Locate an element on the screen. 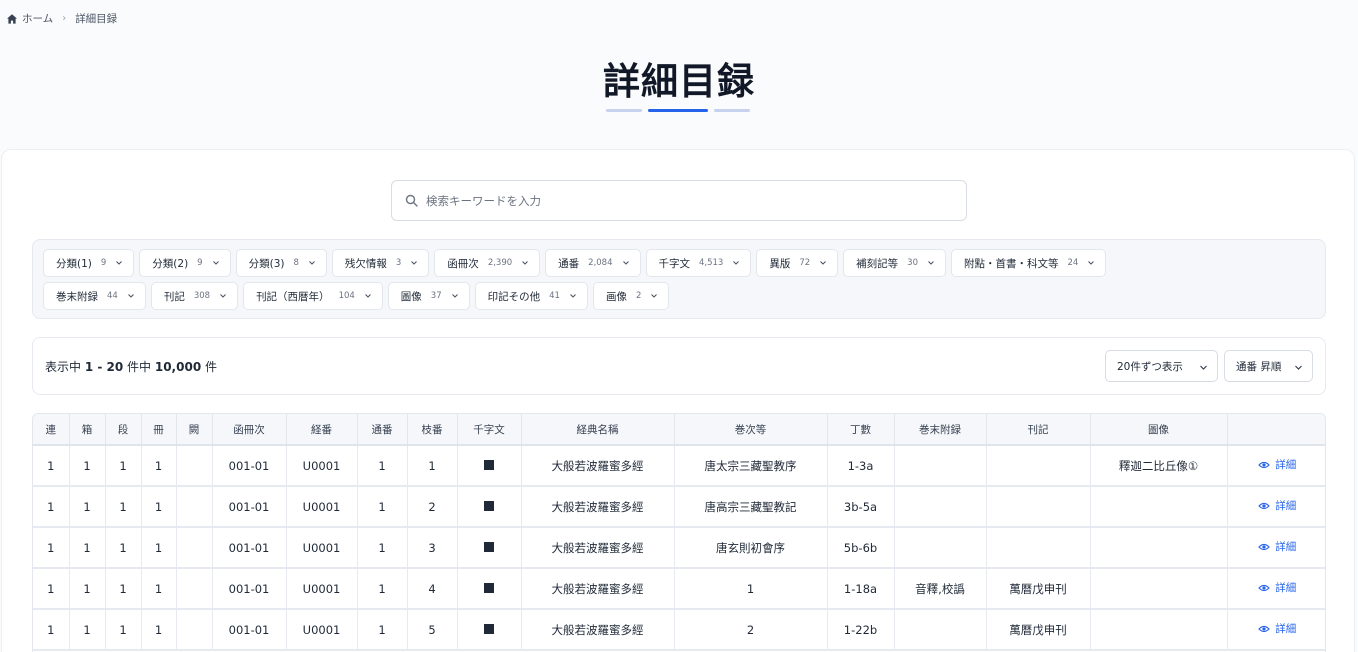 Image resolution: width=1358 pixels, height=652 pixels. filter-chip-label: 刊記（西暦年） is located at coordinates (293, 296).